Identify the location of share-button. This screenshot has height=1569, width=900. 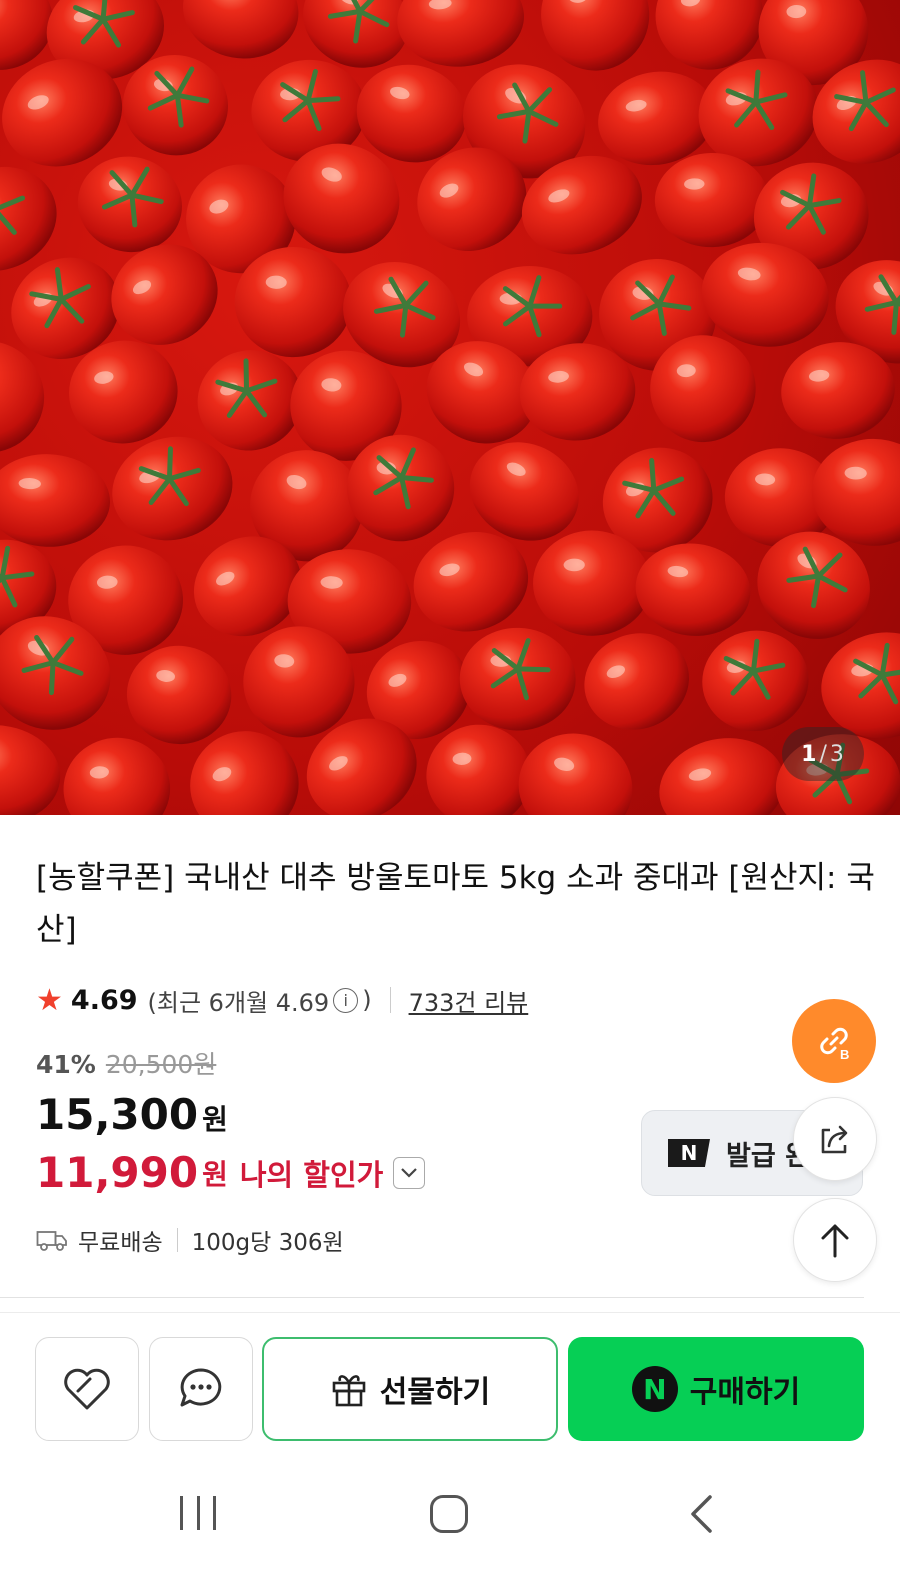
(835, 1139).